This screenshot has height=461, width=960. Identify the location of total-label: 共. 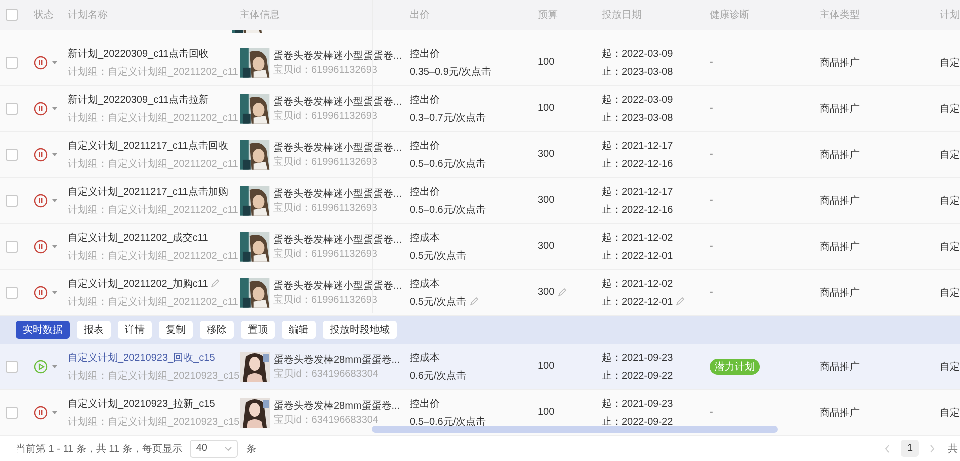
(953, 449).